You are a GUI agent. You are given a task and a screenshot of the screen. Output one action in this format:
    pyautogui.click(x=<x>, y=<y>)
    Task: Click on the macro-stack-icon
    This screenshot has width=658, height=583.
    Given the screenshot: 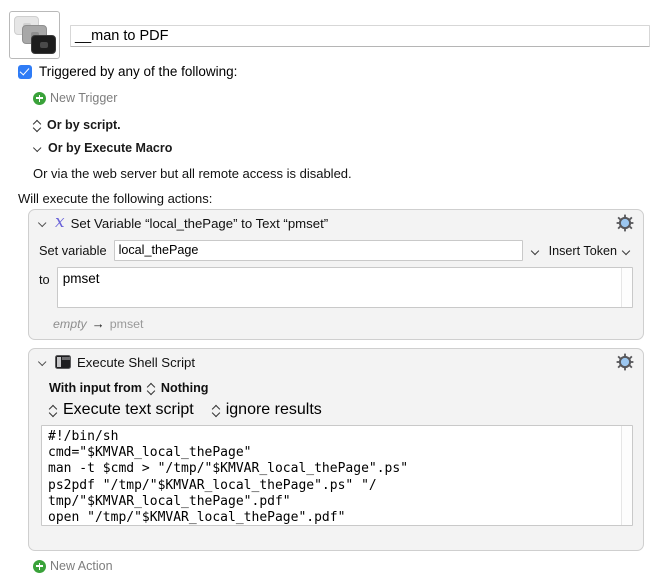 What is the action you would take?
    pyautogui.click(x=34, y=35)
    